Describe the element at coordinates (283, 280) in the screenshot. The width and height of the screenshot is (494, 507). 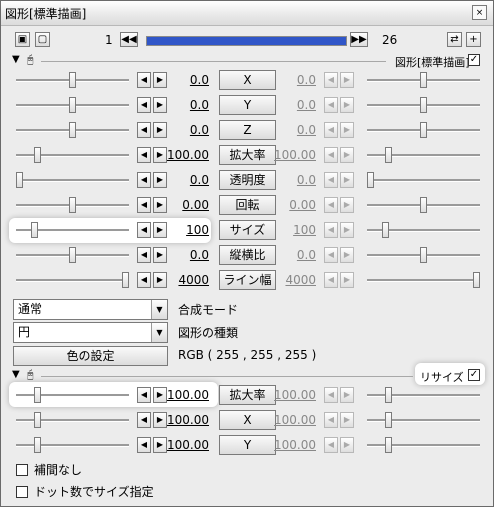
I see `right-value: 4000` at that location.